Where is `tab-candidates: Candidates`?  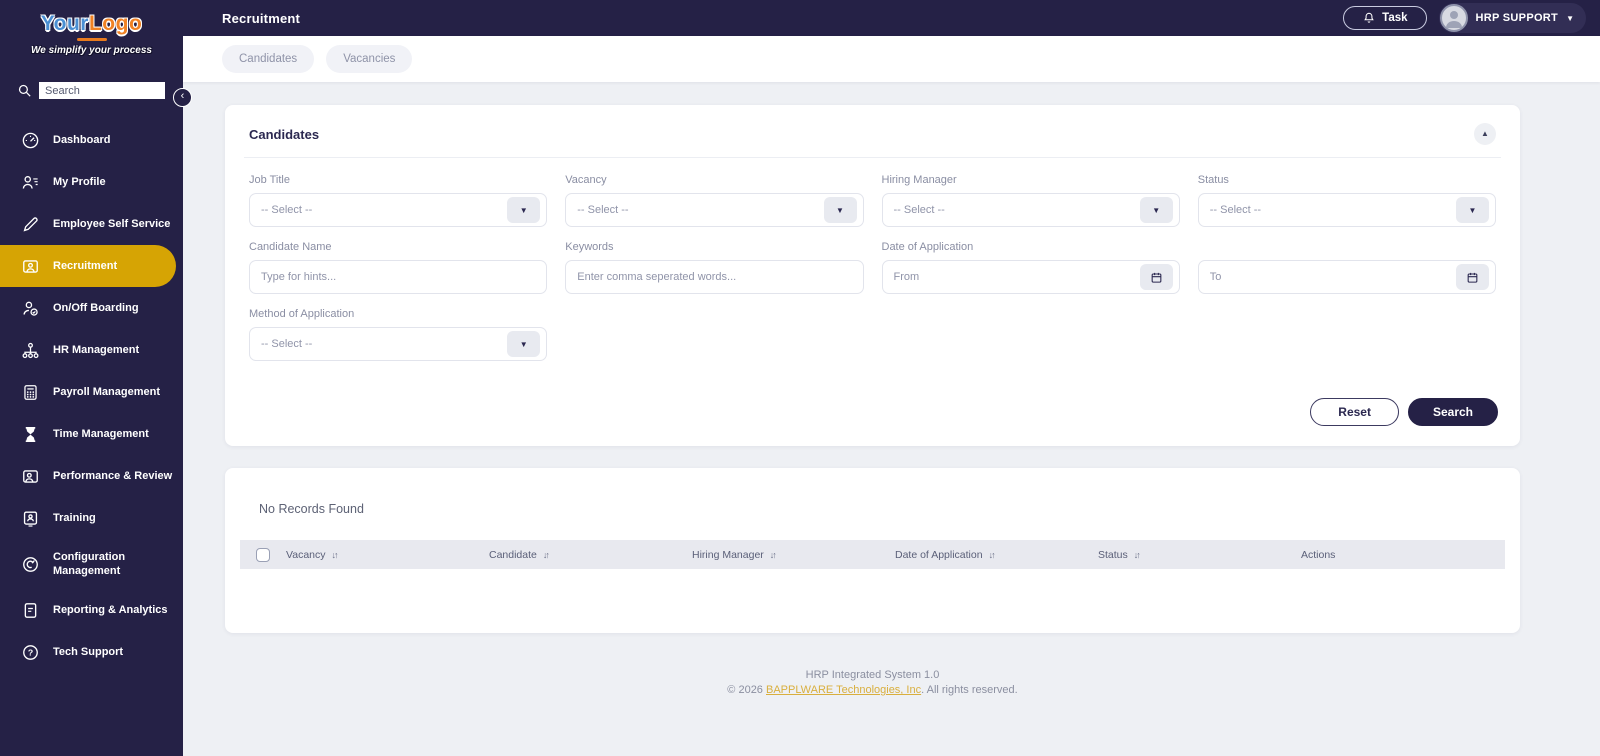 tab-candidates: Candidates is located at coordinates (268, 59).